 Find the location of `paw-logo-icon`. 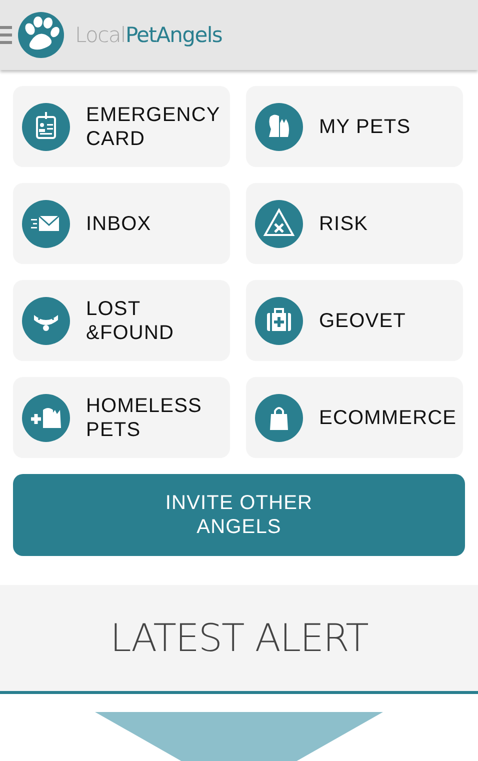

paw-logo-icon is located at coordinates (41, 35).